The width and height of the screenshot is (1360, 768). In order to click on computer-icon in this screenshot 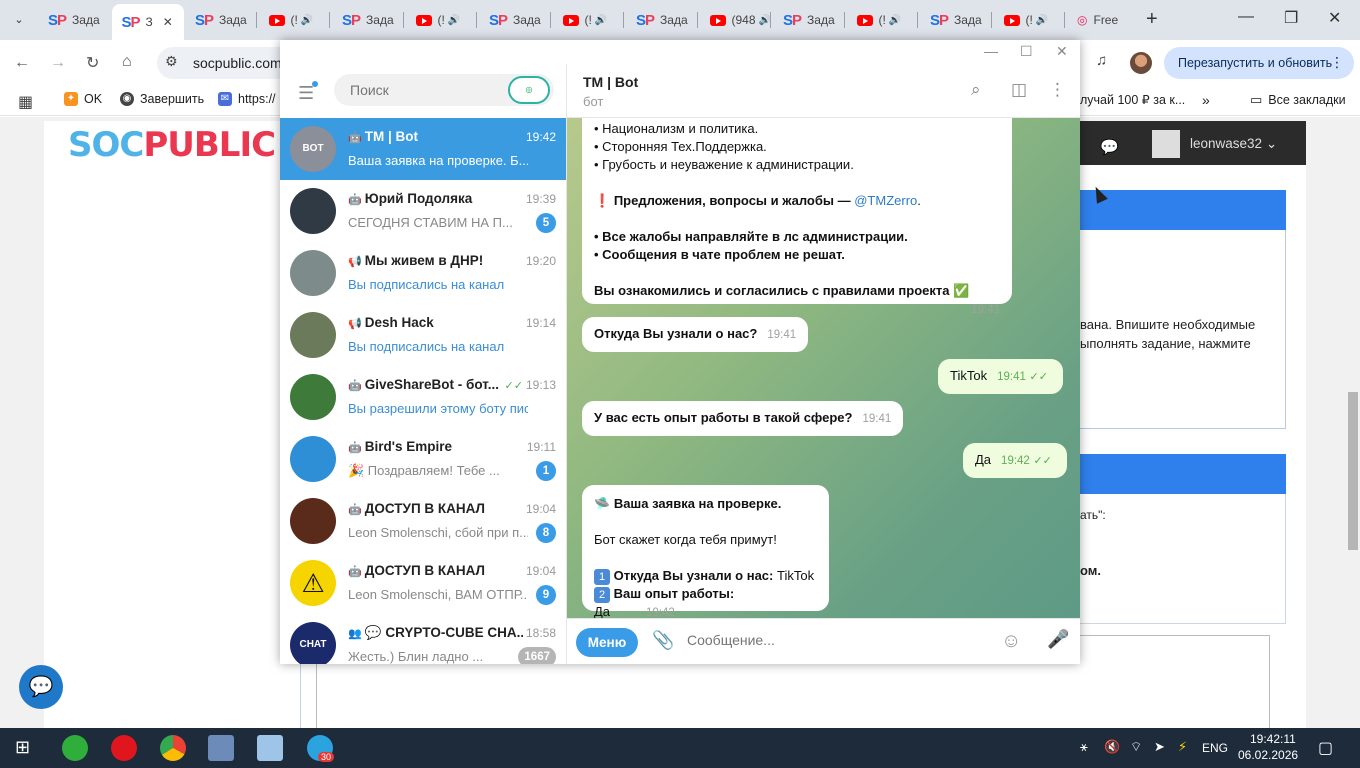, I will do `click(221, 748)`.